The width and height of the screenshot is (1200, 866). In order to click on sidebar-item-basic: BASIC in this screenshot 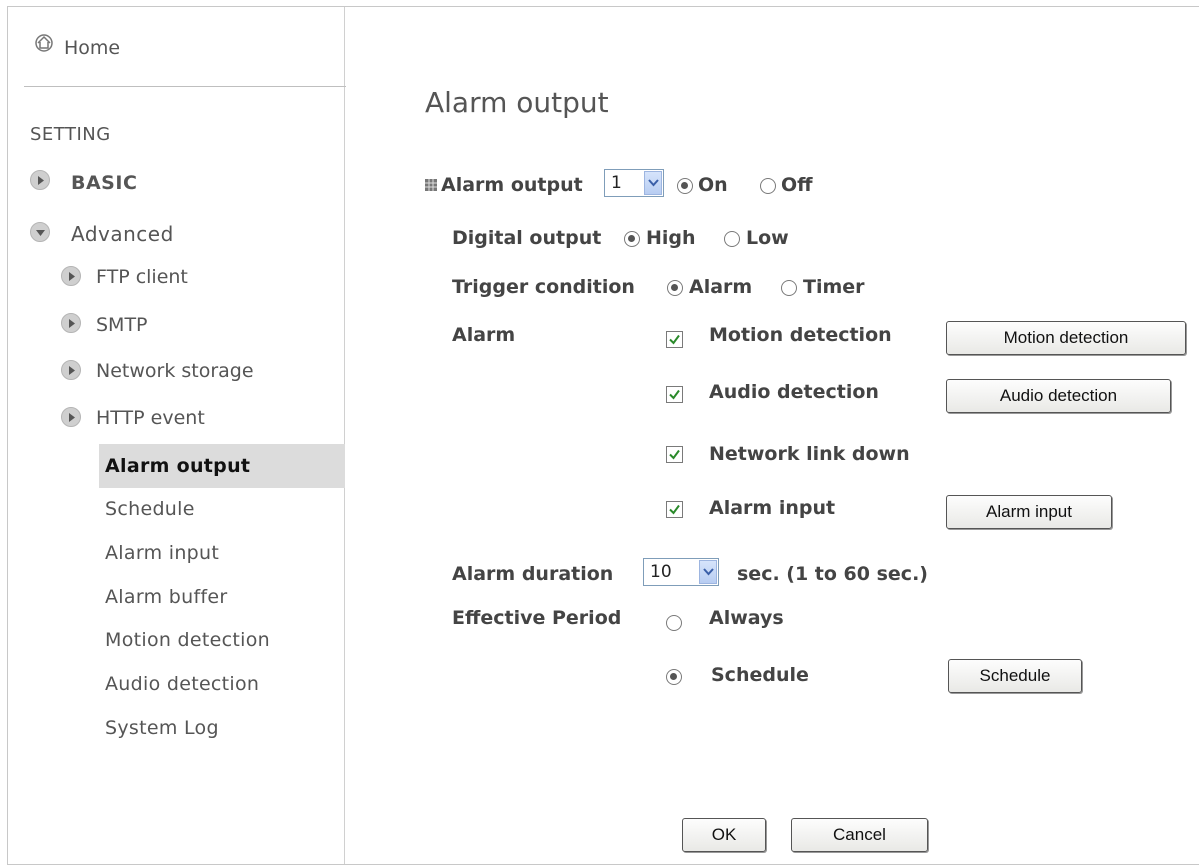, I will do `click(104, 183)`.